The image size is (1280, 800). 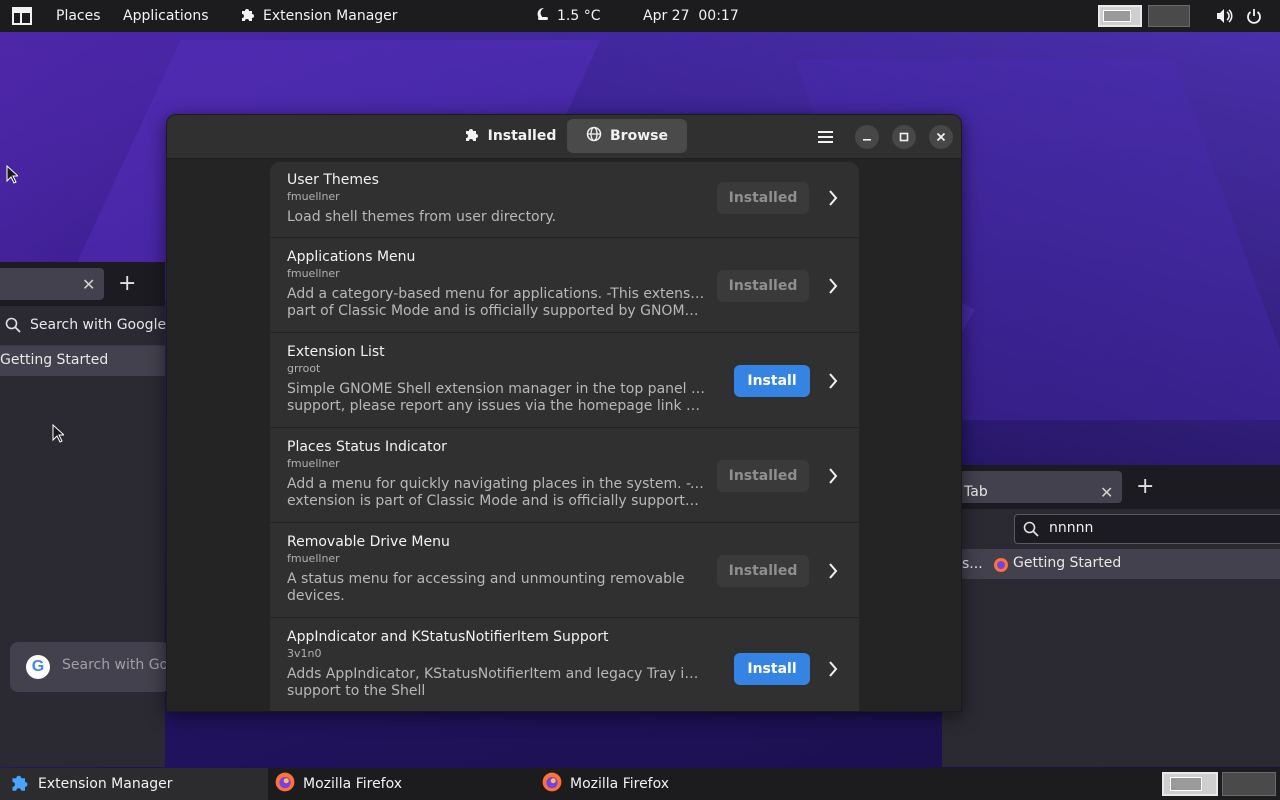 What do you see at coordinates (1225, 16) in the screenshot?
I see `volume-icon` at bounding box center [1225, 16].